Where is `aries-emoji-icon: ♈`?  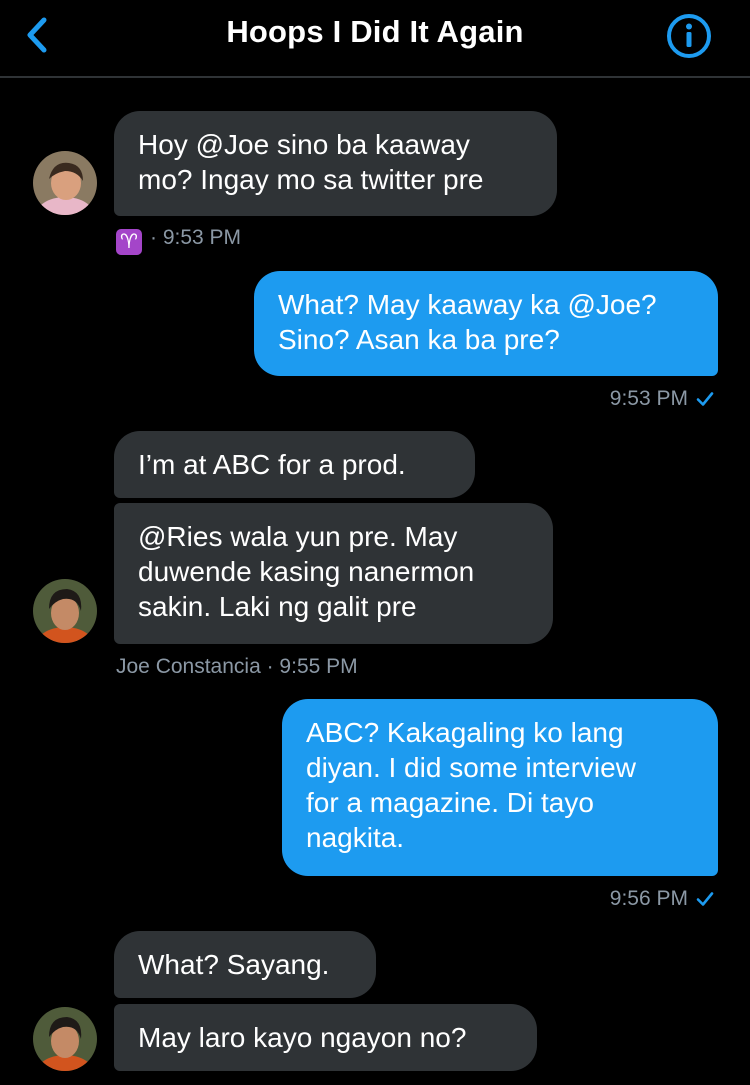
aries-emoji-icon: ♈ is located at coordinates (129, 242).